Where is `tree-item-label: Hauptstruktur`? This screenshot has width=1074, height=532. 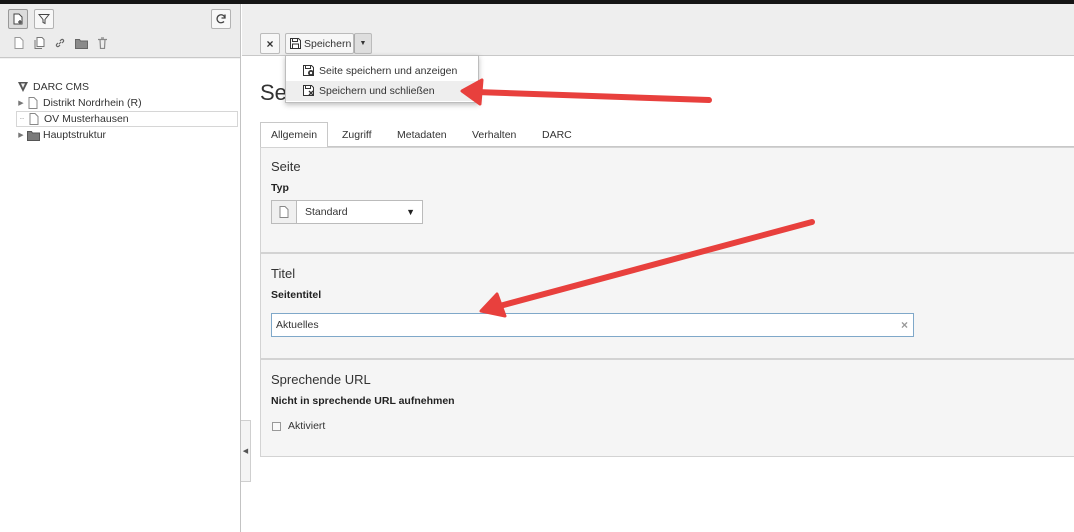
tree-item-label: Hauptstruktur is located at coordinates (75, 135).